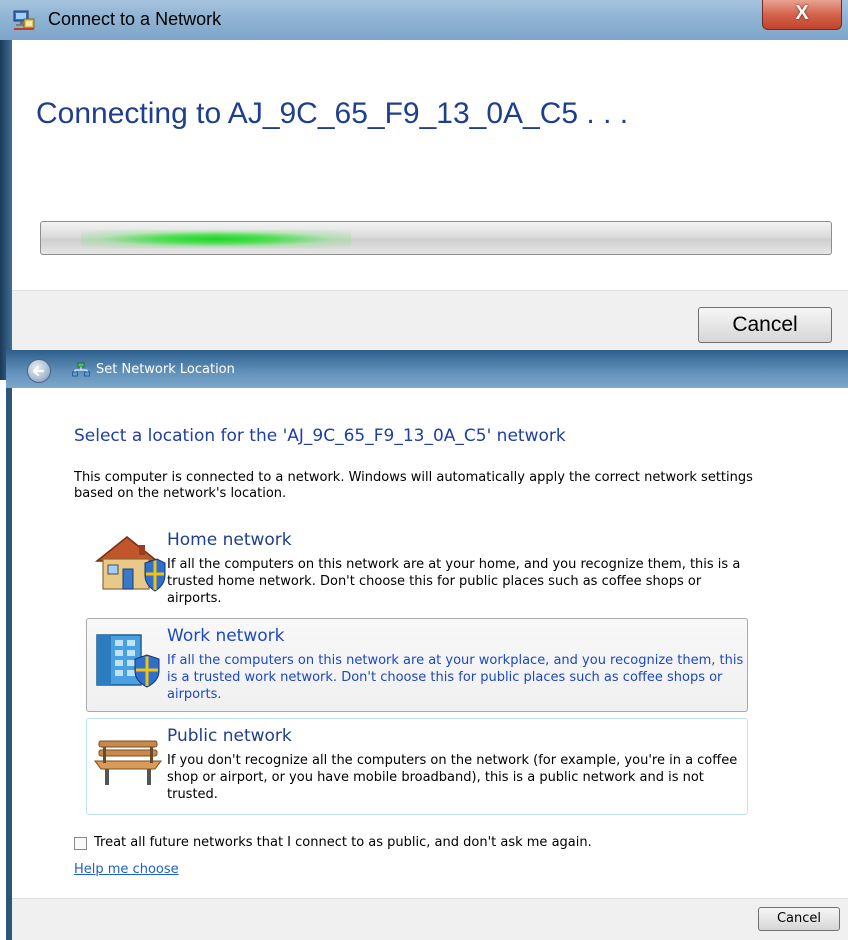 The image size is (848, 940). What do you see at coordinates (128, 661) in the screenshot?
I see `office-building-shield-icon` at bounding box center [128, 661].